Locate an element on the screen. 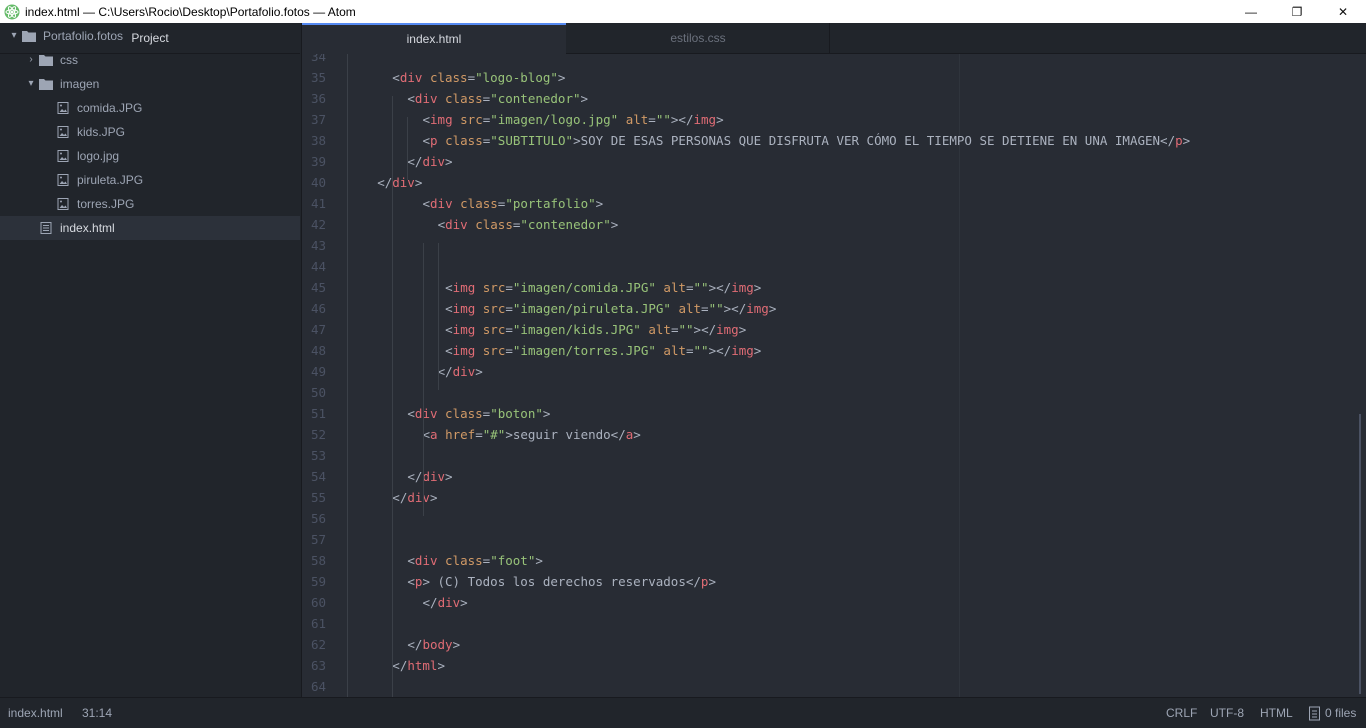 Image resolution: width=1366 pixels, height=728 pixels. line-number: 38 is located at coordinates (318, 140).